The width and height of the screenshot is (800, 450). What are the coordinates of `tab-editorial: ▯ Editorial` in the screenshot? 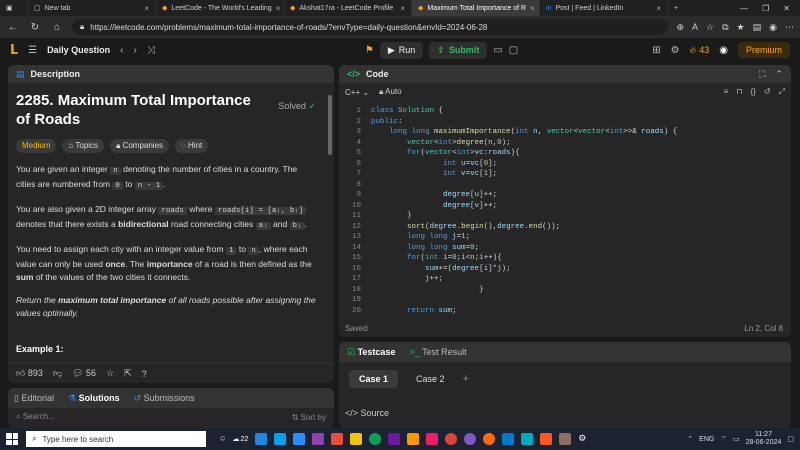 It's located at (34, 398).